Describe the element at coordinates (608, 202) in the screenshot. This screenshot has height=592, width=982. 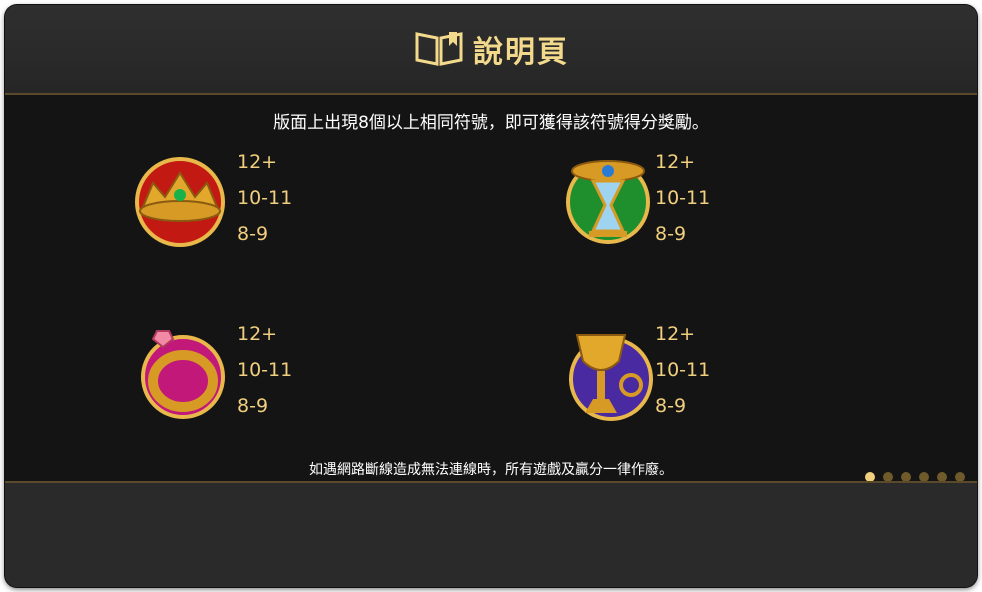
I see `hourglass-symbol-icon` at that location.